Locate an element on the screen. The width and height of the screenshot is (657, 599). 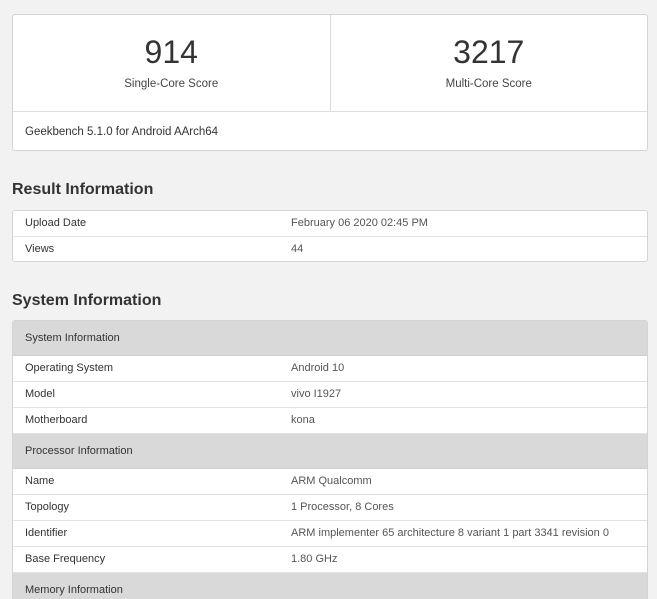
row-value: 44 is located at coordinates (297, 249).